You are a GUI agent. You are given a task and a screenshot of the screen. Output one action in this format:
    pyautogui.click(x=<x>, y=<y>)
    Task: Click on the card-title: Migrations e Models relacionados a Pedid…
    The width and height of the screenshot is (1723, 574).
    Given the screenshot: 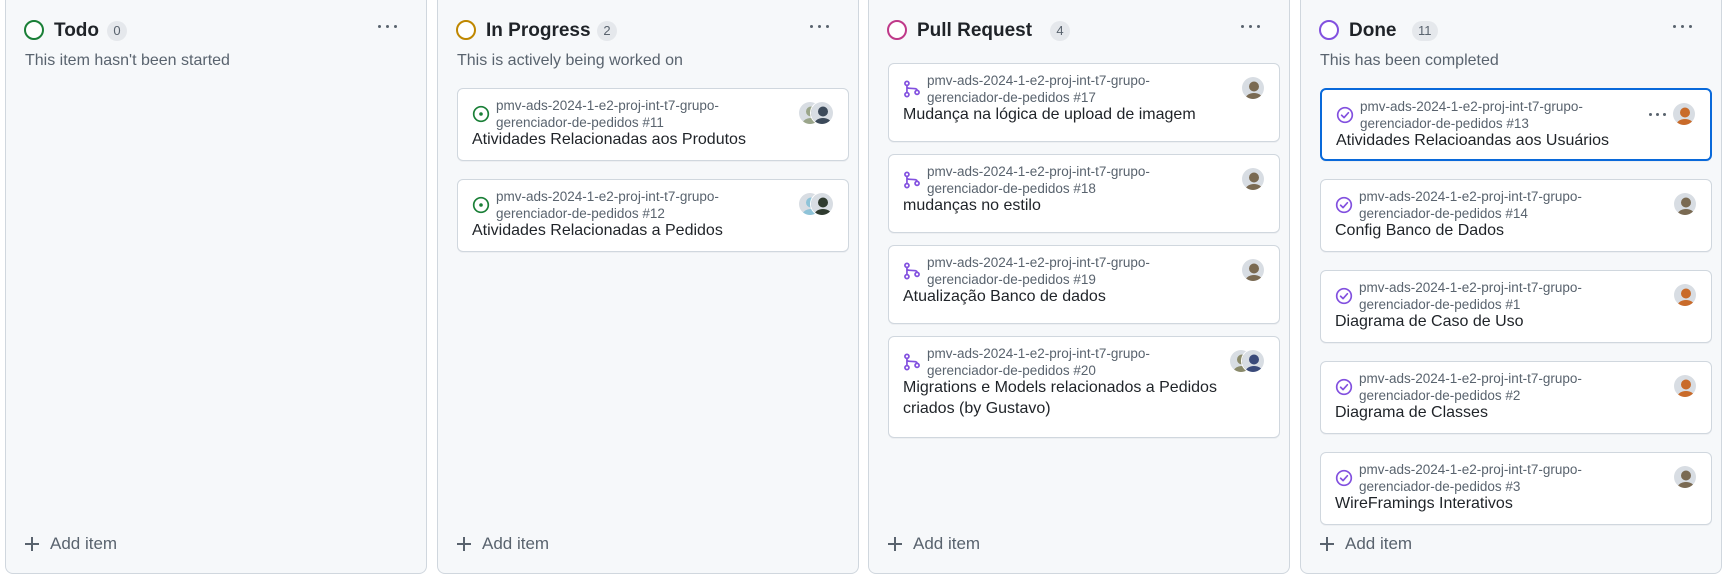 What is the action you would take?
    pyautogui.click(x=1071, y=398)
    